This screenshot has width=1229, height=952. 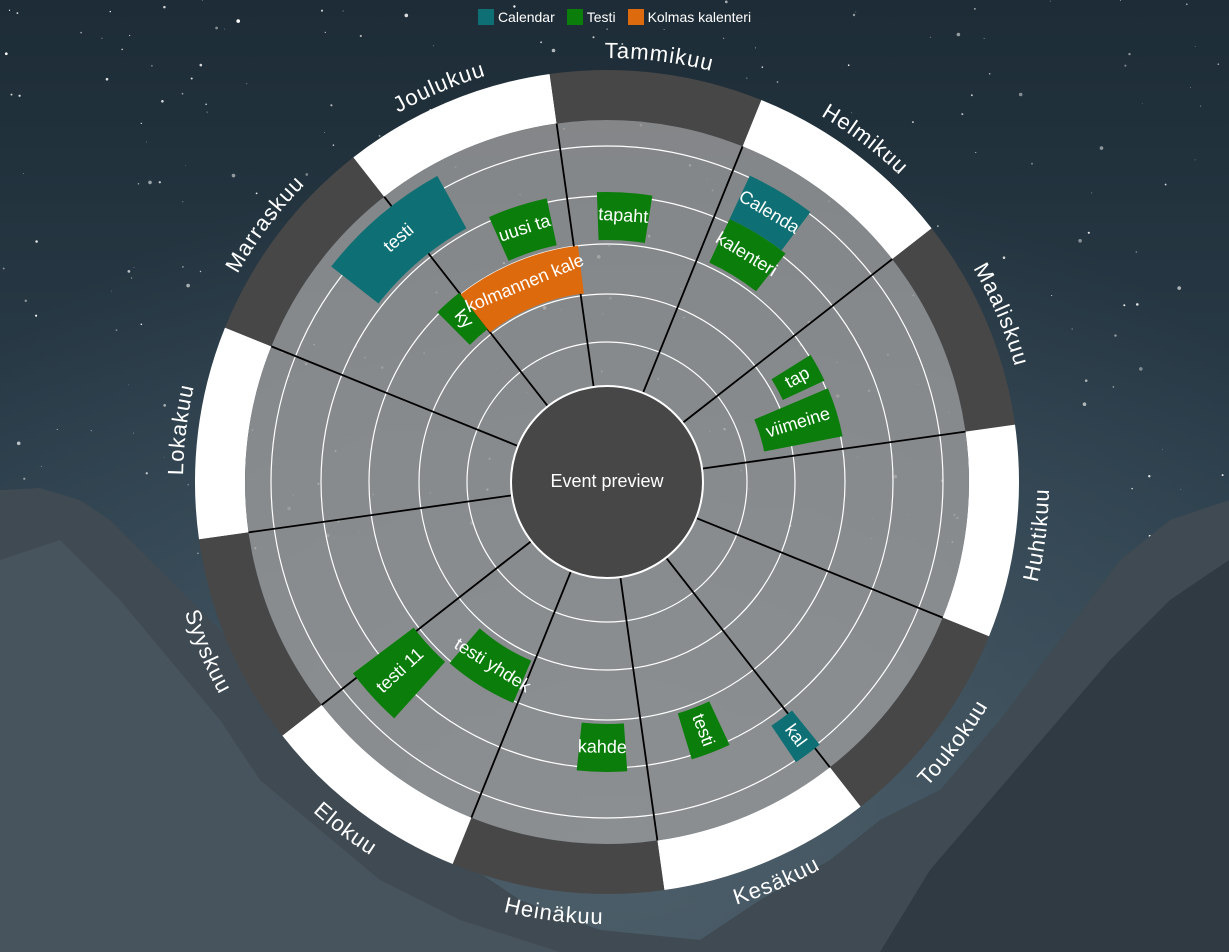 I want to click on event-label: tapaht, so click(x=623, y=215).